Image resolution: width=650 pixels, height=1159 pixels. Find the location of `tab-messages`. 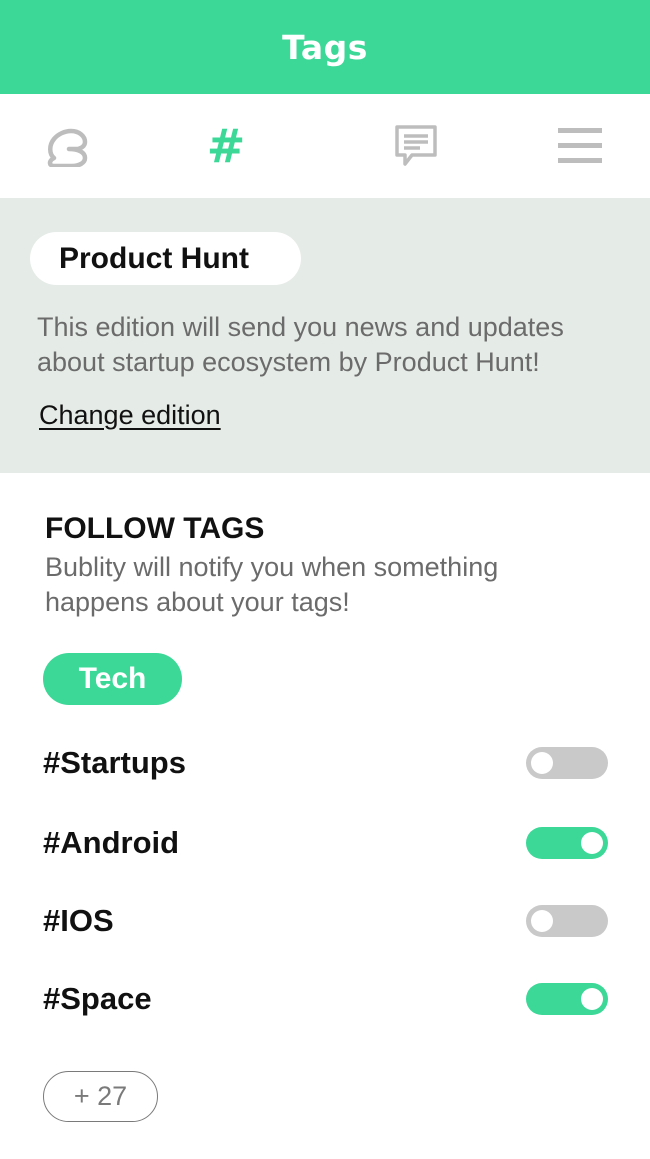

tab-messages is located at coordinates (416, 146).